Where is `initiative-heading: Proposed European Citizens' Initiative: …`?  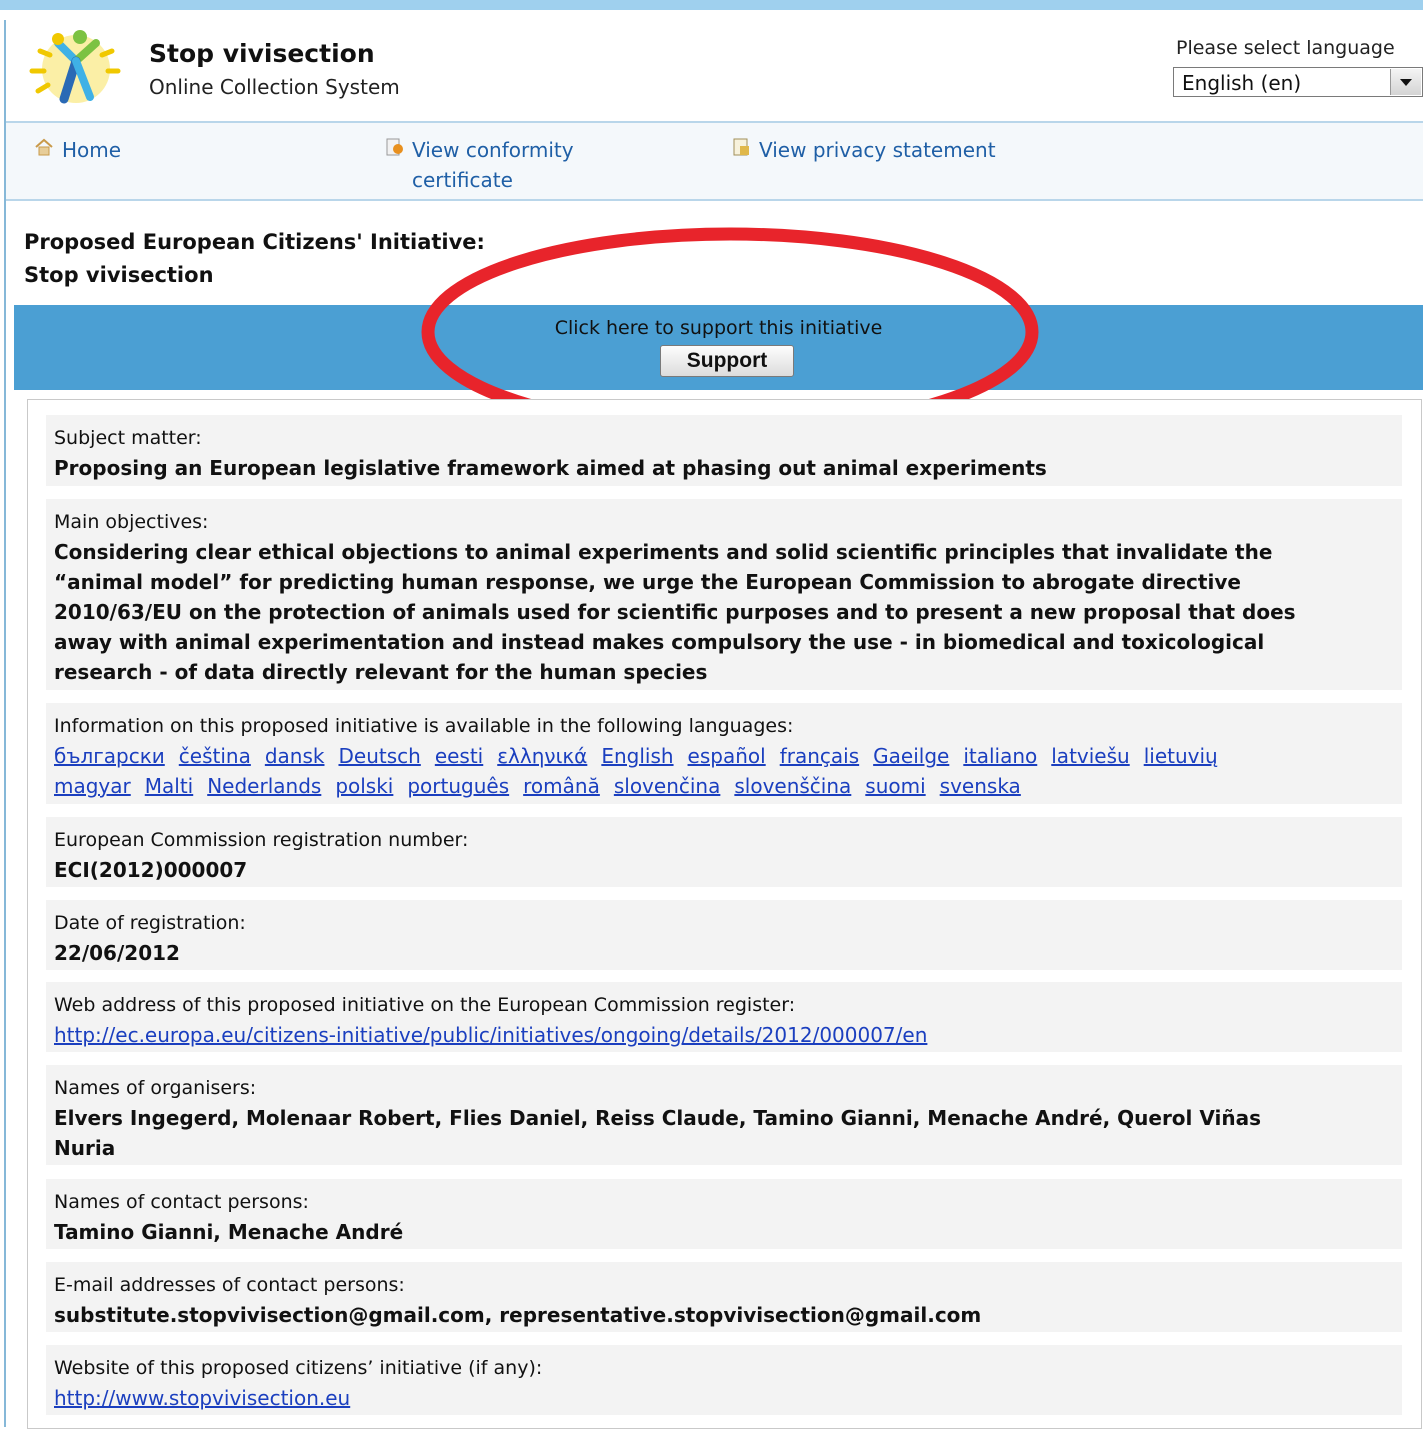 initiative-heading: Proposed European Citizens' Initiative: … is located at coordinates (254, 259).